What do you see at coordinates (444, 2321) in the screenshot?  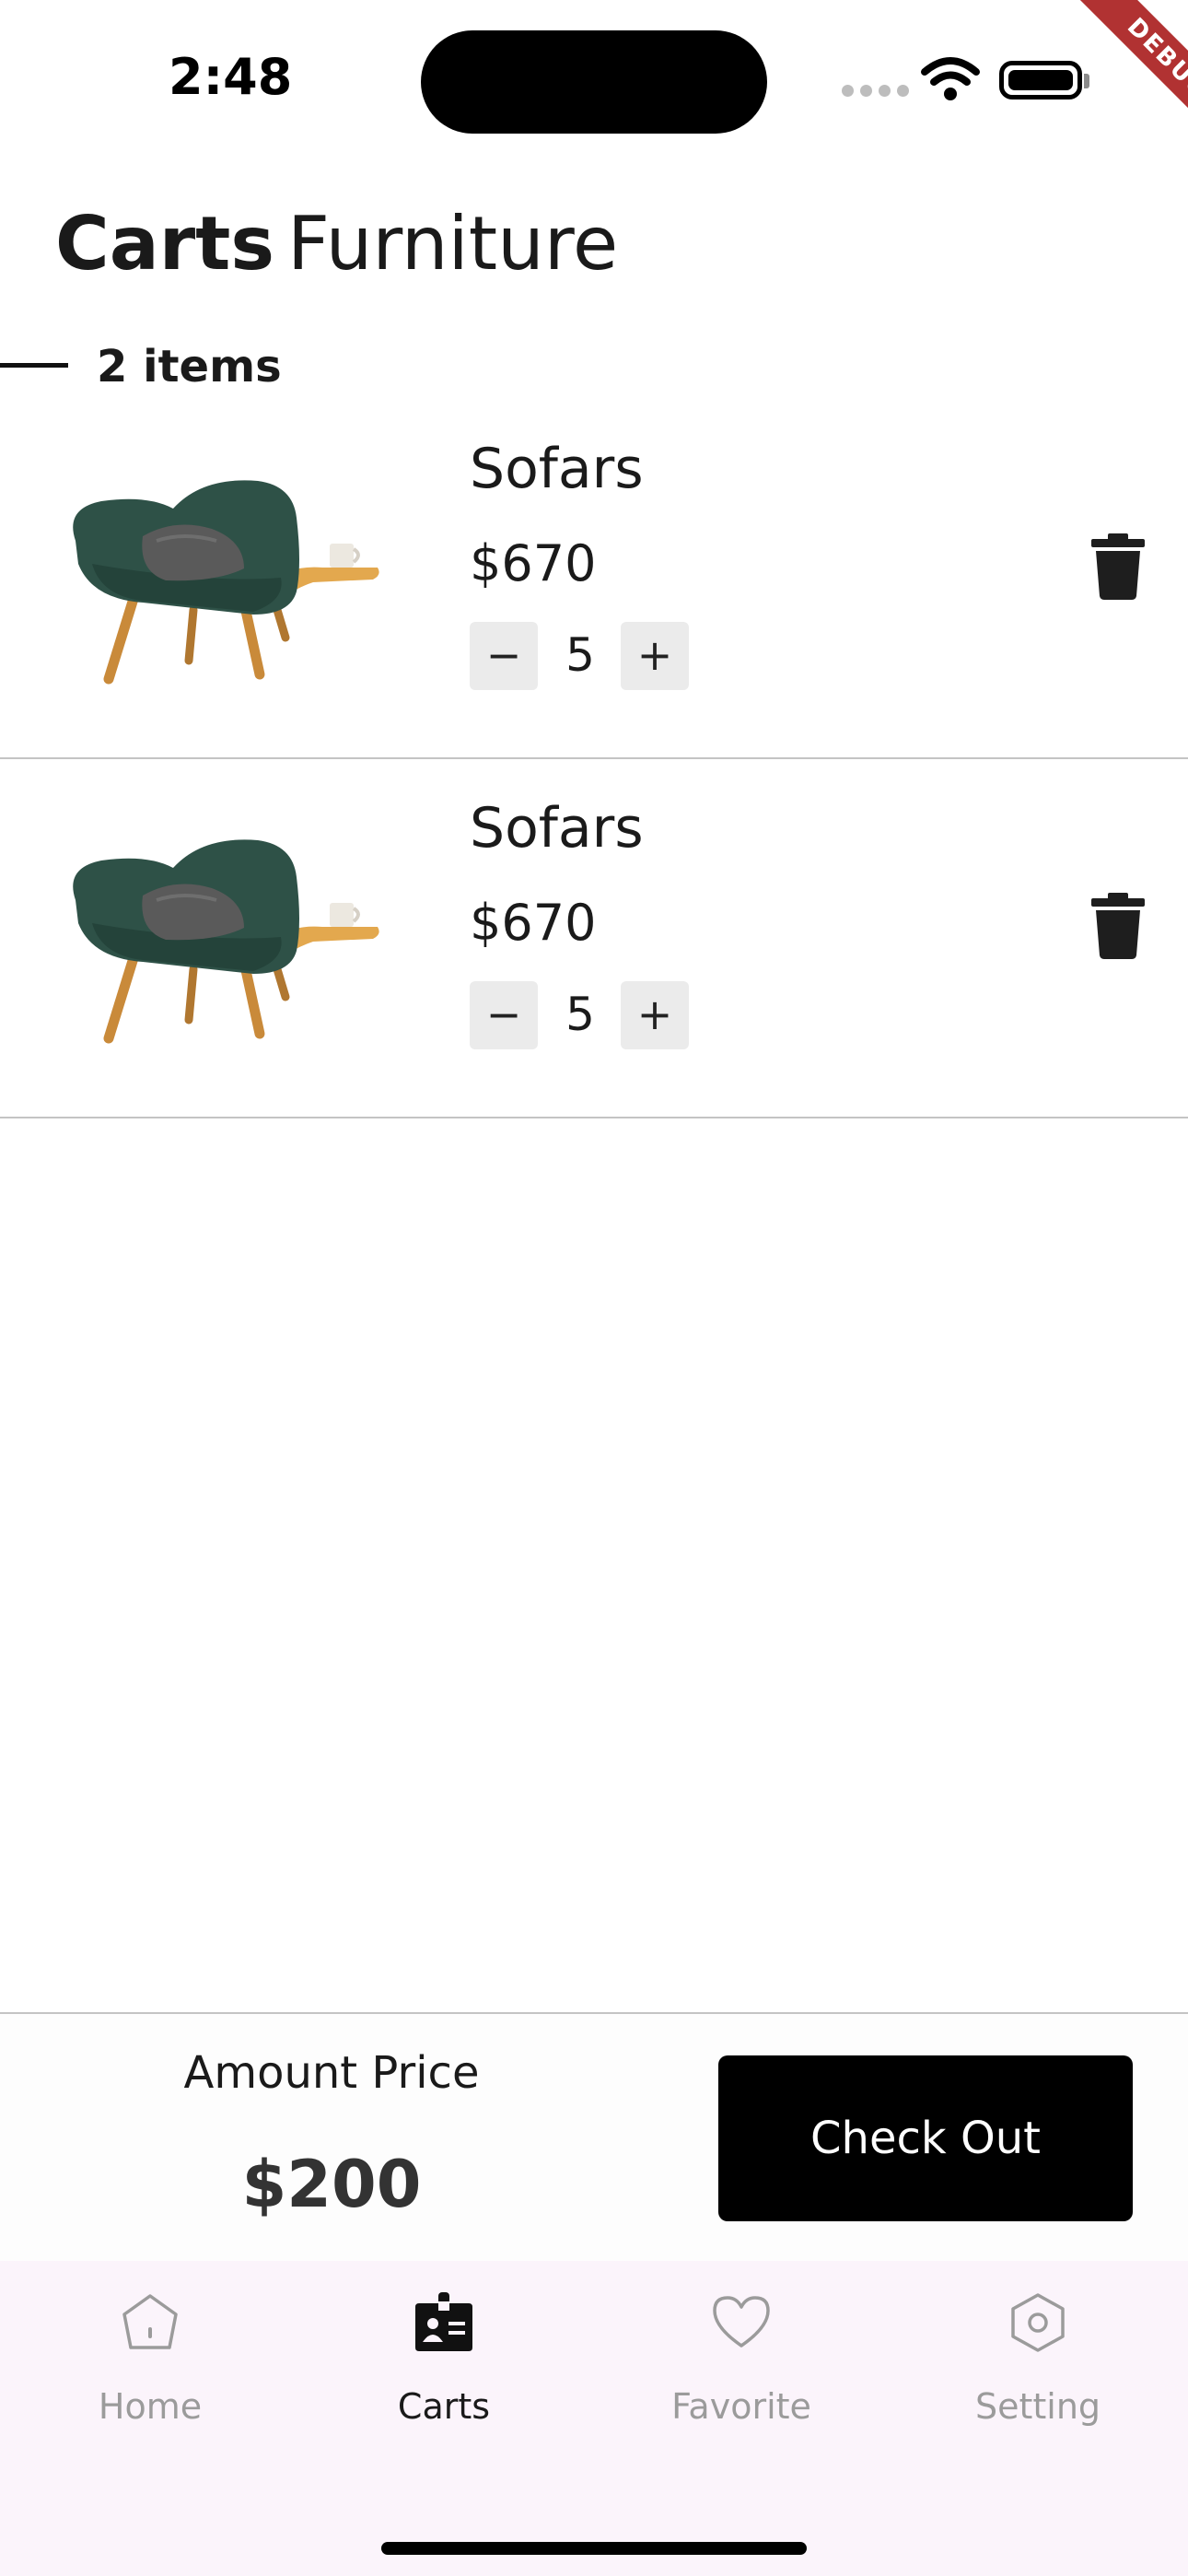 I see `badge-icon` at bounding box center [444, 2321].